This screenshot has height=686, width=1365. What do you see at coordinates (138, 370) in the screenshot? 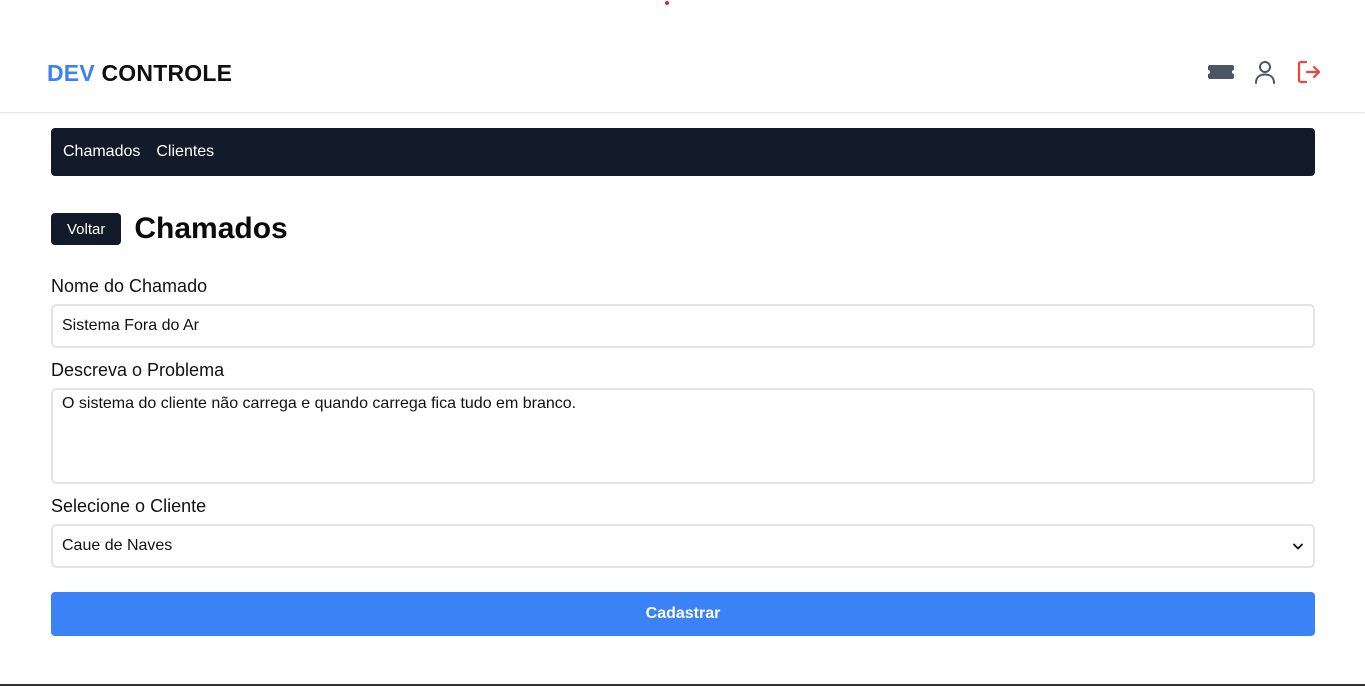
I see `description-label: Descreva o Problema` at bounding box center [138, 370].